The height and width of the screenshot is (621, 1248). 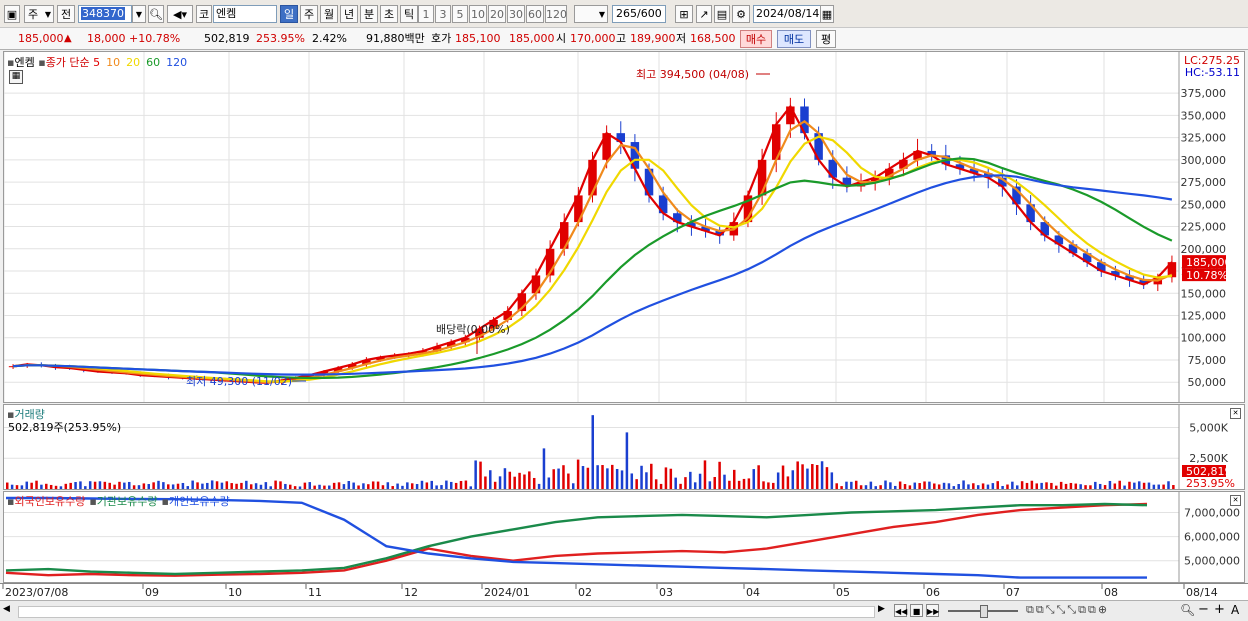 I want to click on drawing-tools-icons: ⧉⧉⤡⤡⤡⧉⧉⊕, so click(x=1067, y=610).